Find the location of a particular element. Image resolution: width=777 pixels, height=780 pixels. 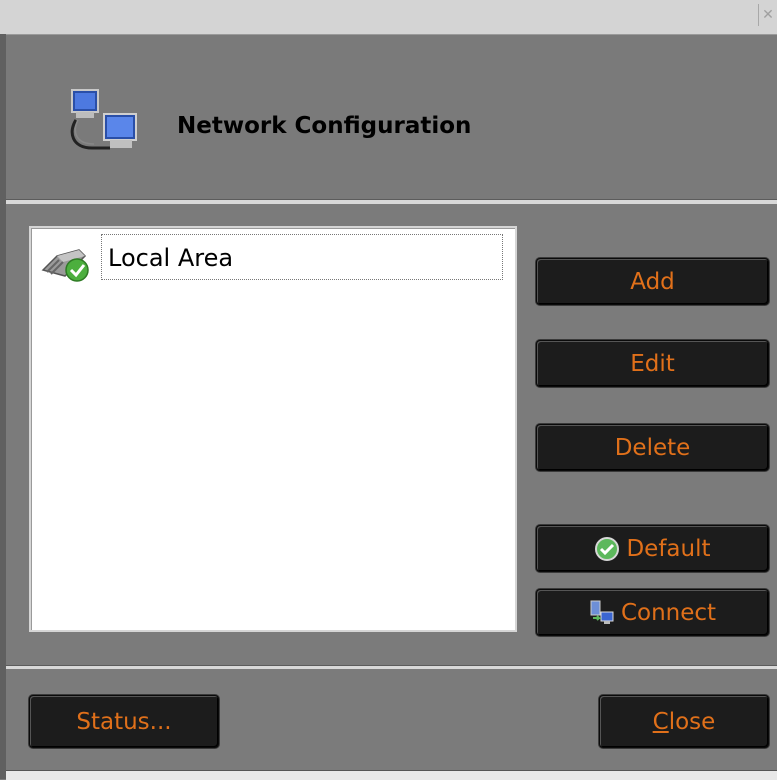

network-computers-icon is located at coordinates (105, 123).